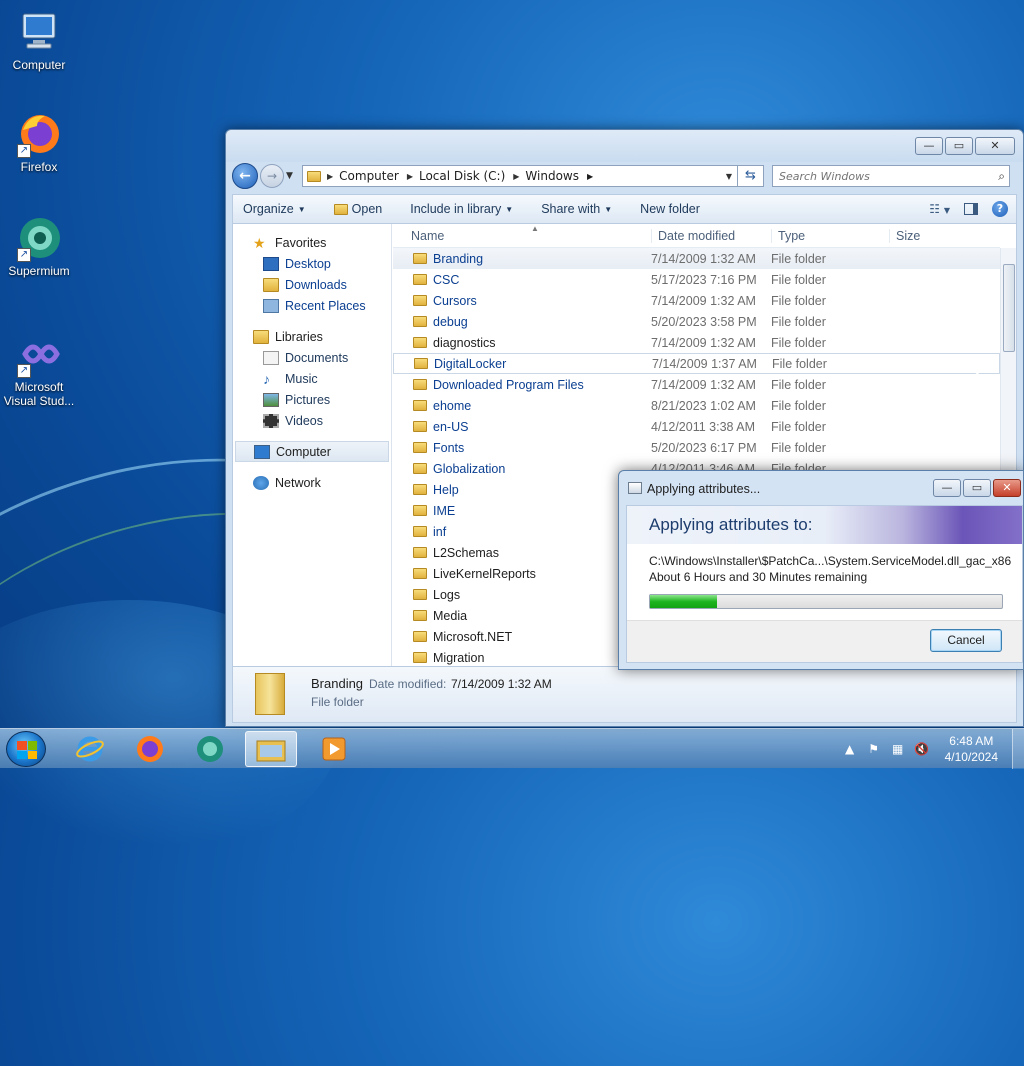 This screenshot has width=1024, height=1066. I want to click on start-button, so click(26, 749).